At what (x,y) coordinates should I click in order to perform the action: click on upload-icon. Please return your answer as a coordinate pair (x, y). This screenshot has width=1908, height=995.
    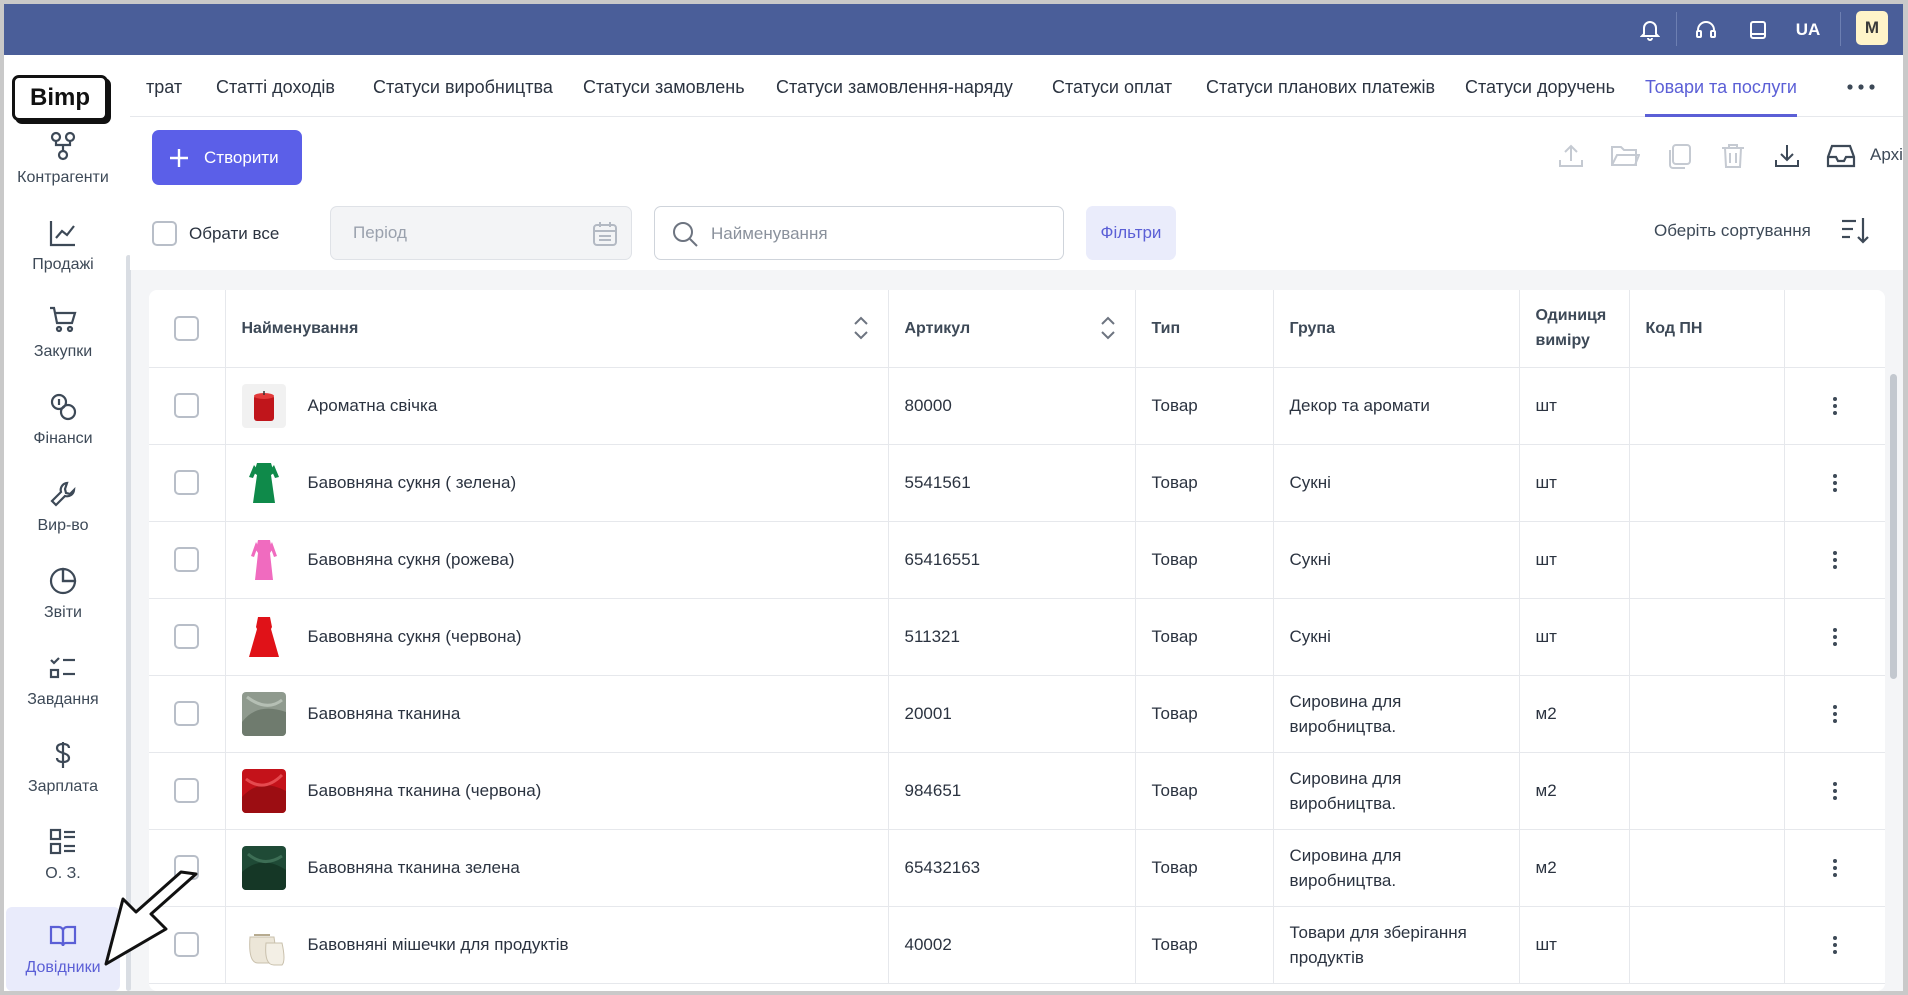
    Looking at the image, I should click on (1571, 156).